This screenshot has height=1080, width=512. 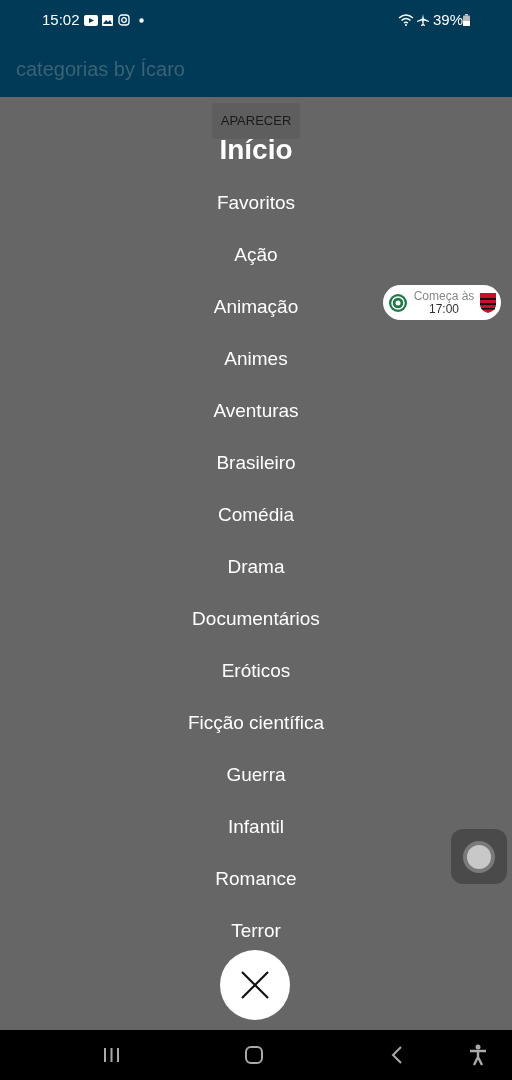 What do you see at coordinates (141, 20) in the screenshot?
I see `dot-icon` at bounding box center [141, 20].